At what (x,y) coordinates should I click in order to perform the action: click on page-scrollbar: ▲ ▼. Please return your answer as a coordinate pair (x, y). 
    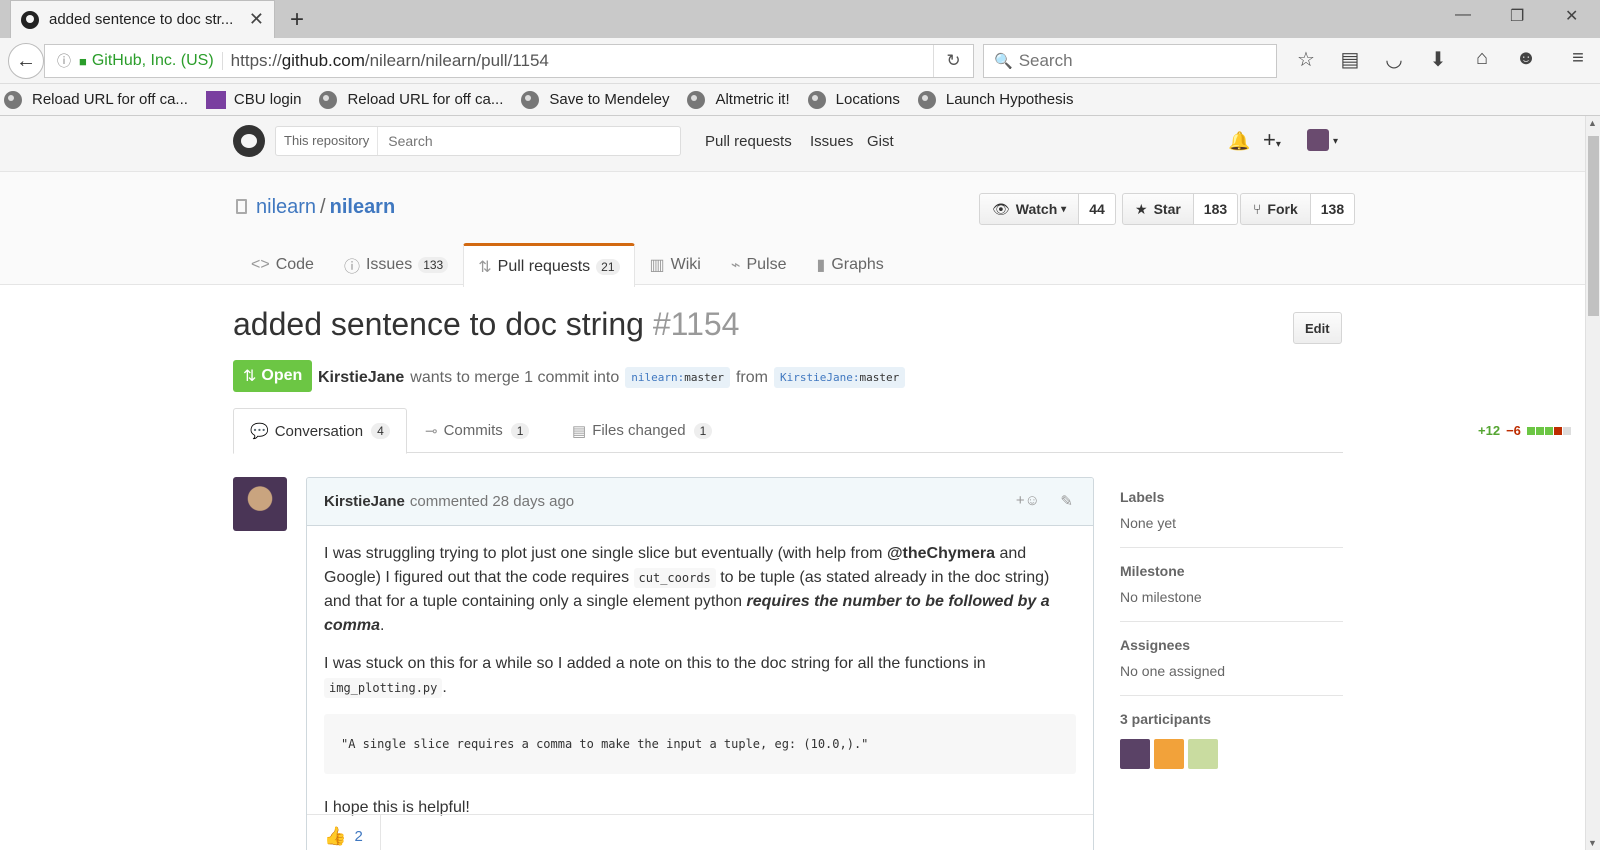
    Looking at the image, I should click on (1592, 483).